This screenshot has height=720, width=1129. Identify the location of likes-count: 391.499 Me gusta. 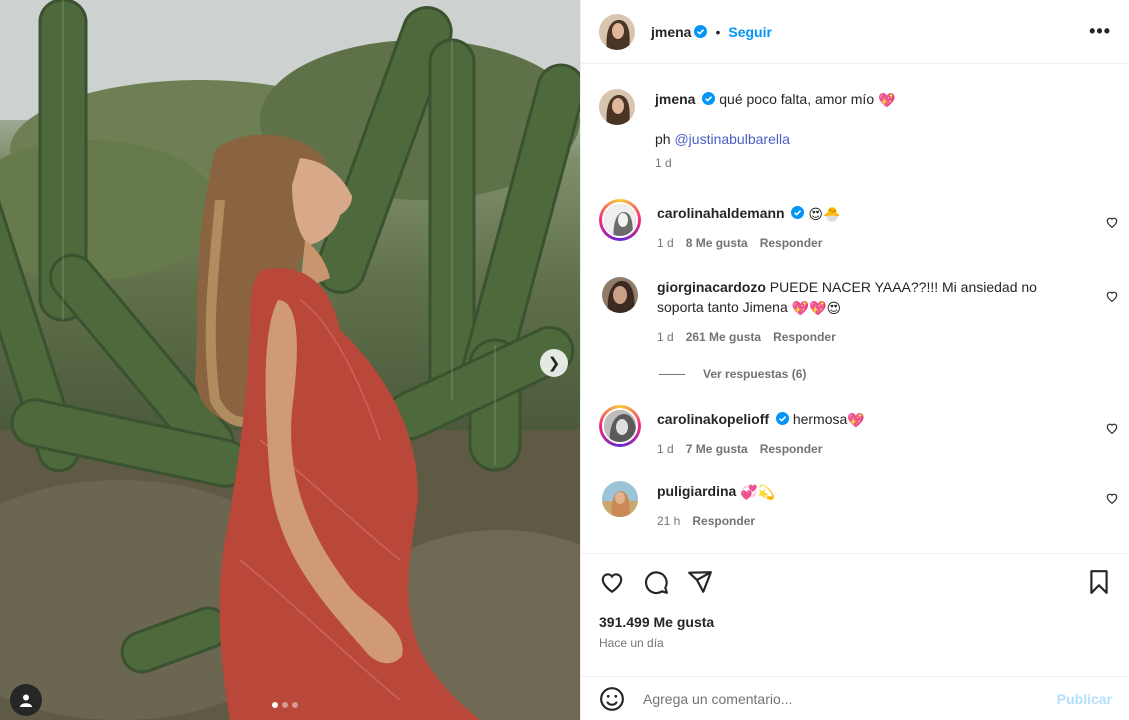
(855, 622).